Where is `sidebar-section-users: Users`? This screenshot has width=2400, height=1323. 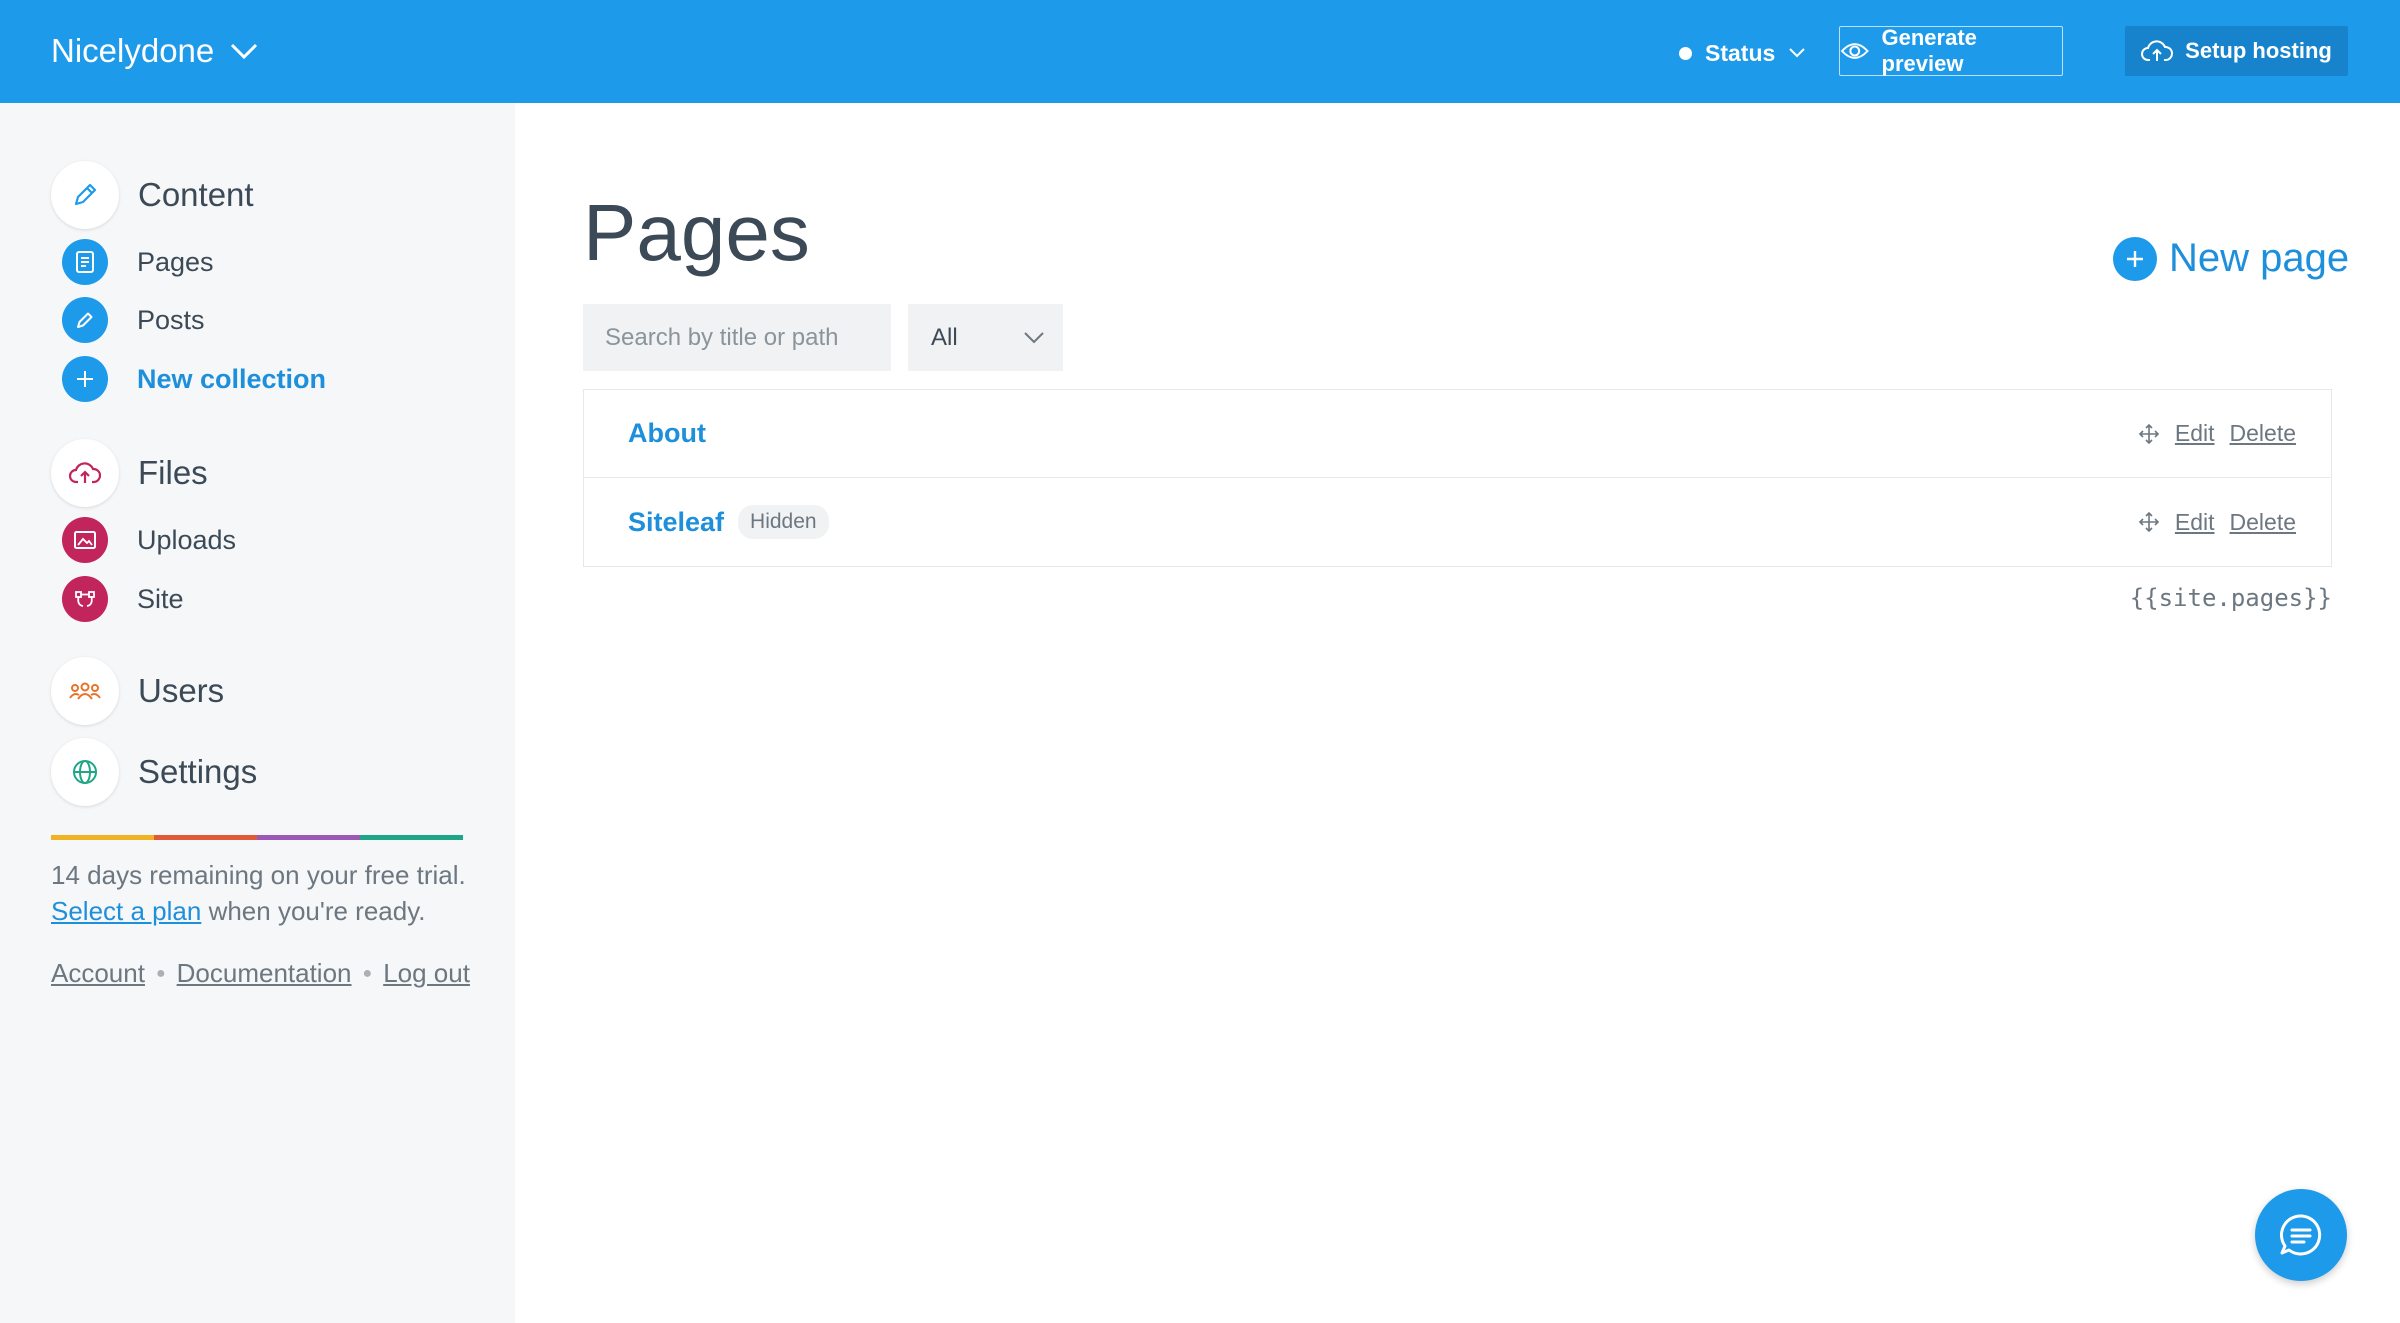 sidebar-section-users: Users is located at coordinates (137, 691).